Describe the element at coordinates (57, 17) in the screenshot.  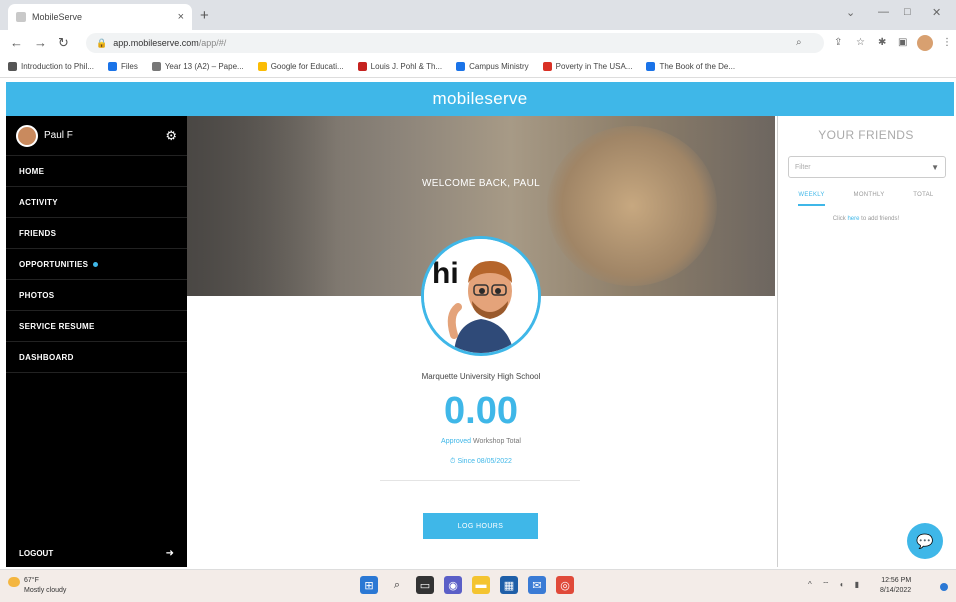
I see `tab-title: MobileServe` at that location.